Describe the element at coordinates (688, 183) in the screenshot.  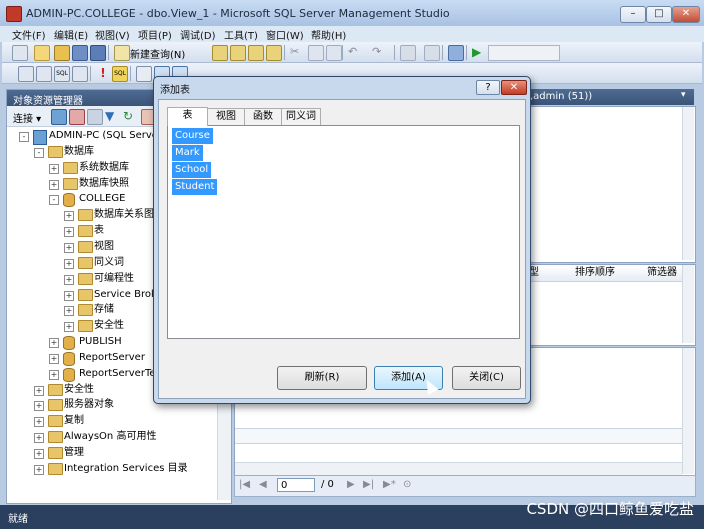
I see `diagram-pane-scrollbar` at that location.